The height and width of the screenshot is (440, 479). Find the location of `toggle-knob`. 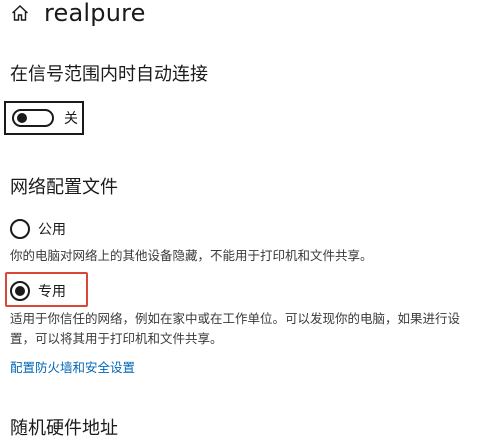

toggle-knob is located at coordinates (22, 118).